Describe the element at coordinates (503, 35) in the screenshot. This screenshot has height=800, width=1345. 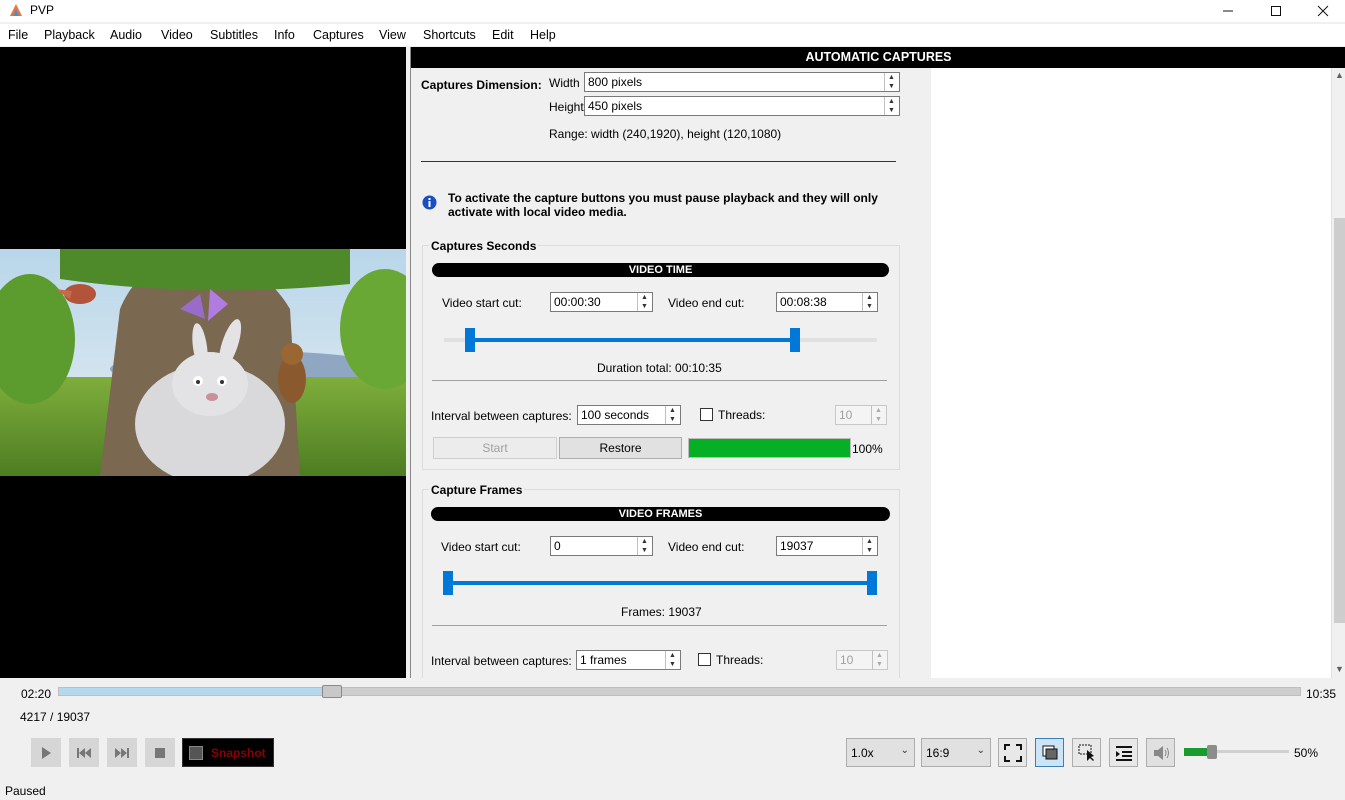
I see `menu-edit: Edit` at that location.